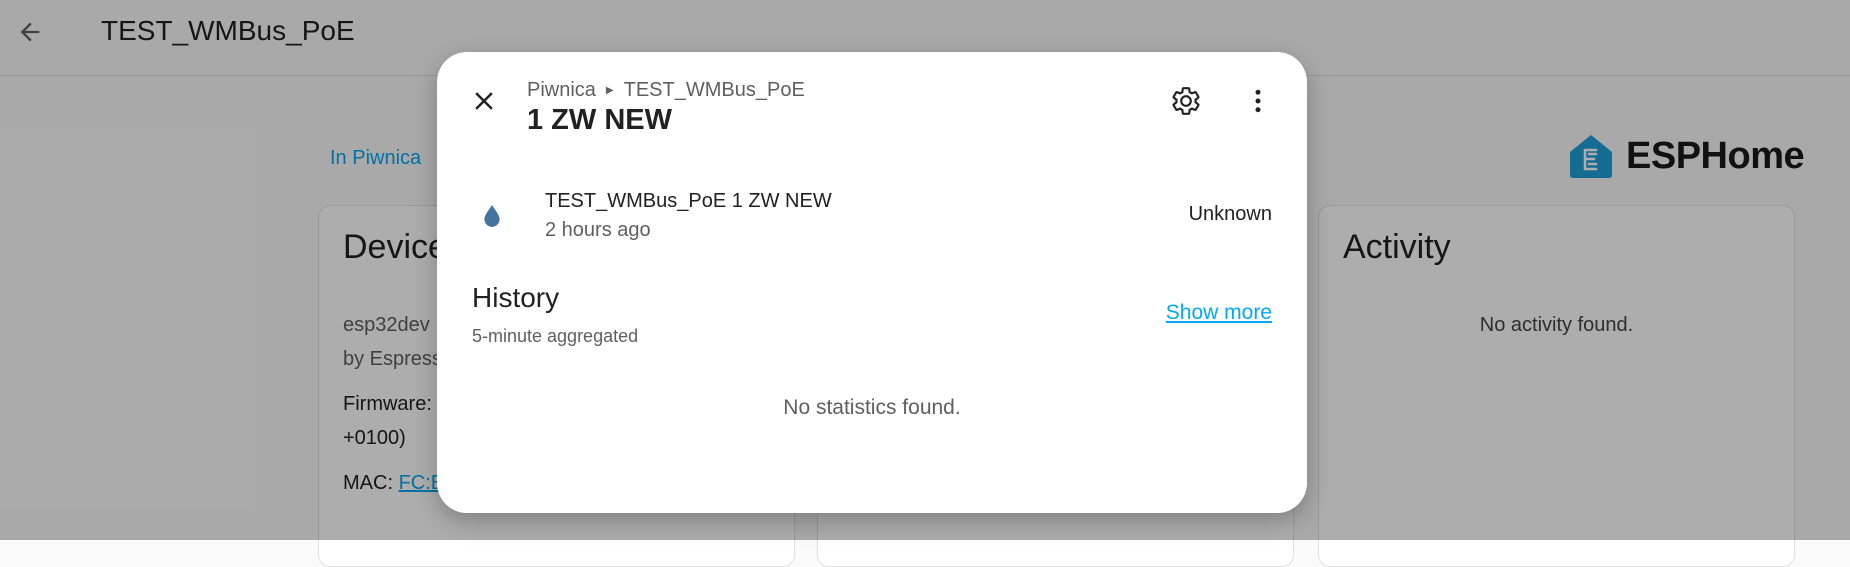  I want to click on water-drop-shape, so click(492, 216).